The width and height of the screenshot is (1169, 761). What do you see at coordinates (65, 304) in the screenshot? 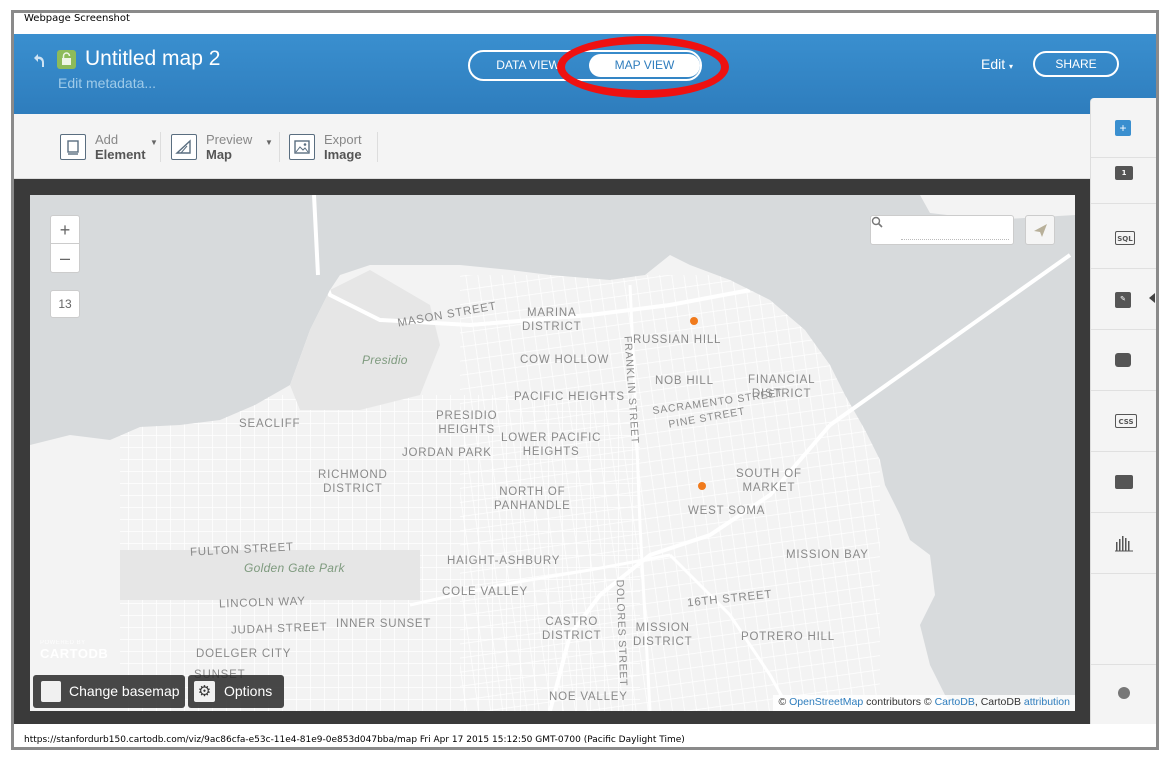
I see `zoom-level-indicator: 13` at bounding box center [65, 304].